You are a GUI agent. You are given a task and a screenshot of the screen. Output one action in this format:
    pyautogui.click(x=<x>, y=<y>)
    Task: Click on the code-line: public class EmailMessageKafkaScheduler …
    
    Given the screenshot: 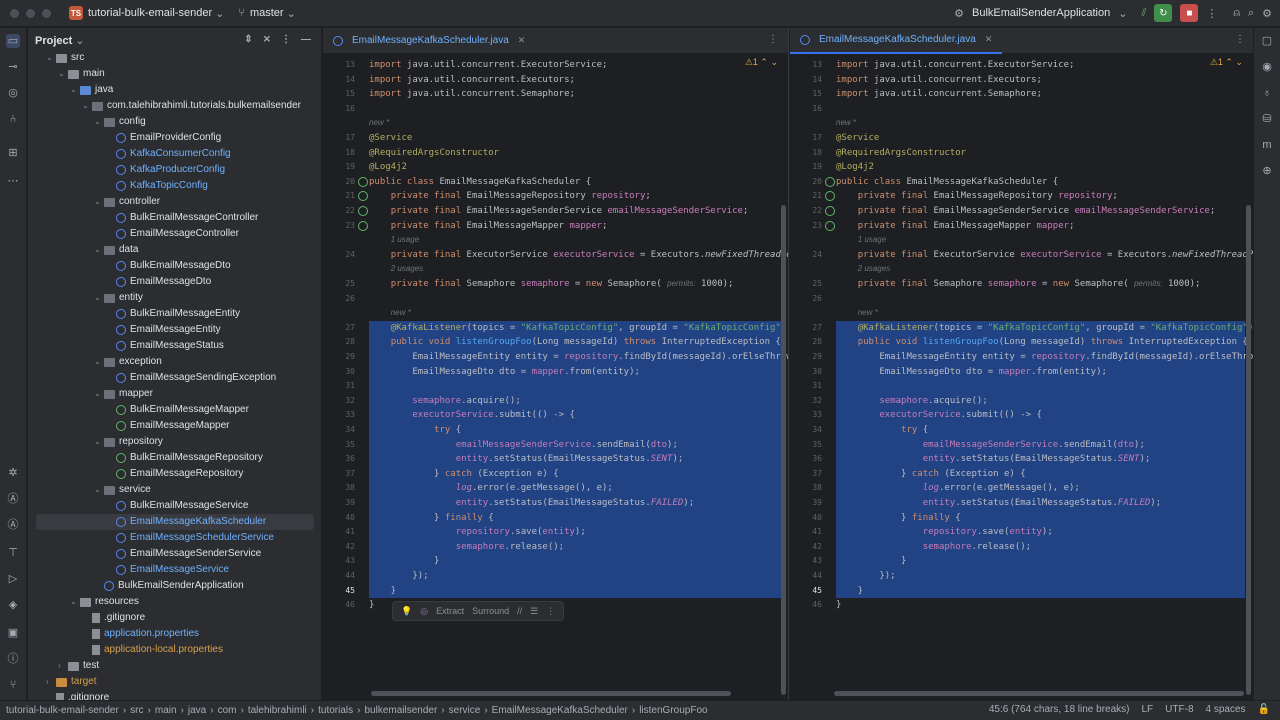 What is the action you would take?
    pyautogui.click(x=947, y=182)
    